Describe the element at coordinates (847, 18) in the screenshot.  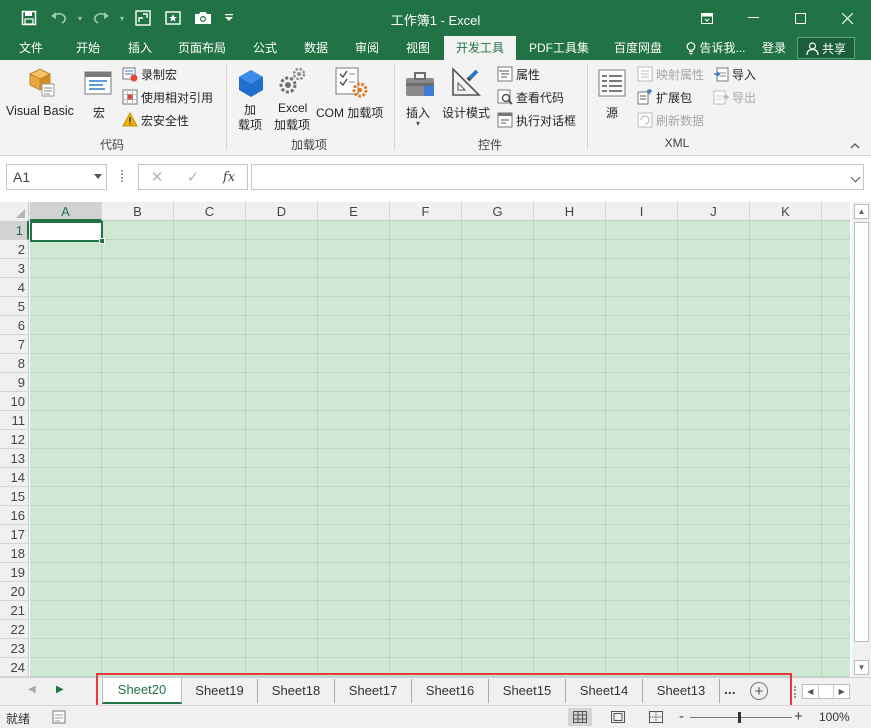
I see `close-icon` at that location.